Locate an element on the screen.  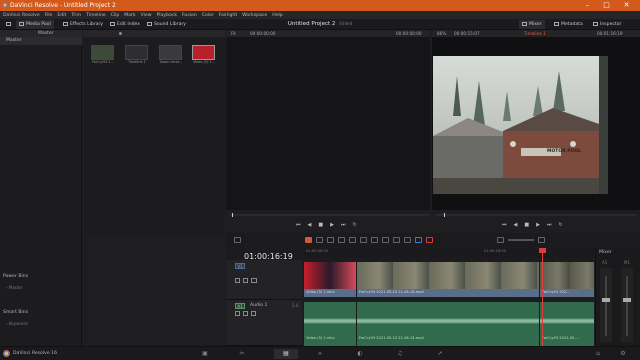
color-page-icon: ◐ is located at coordinates (360, 354).